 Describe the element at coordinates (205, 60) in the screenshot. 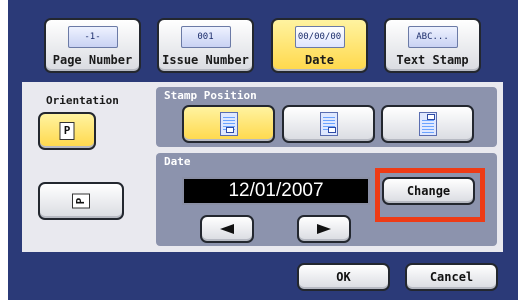

I see `tab-label: Issue Number` at that location.